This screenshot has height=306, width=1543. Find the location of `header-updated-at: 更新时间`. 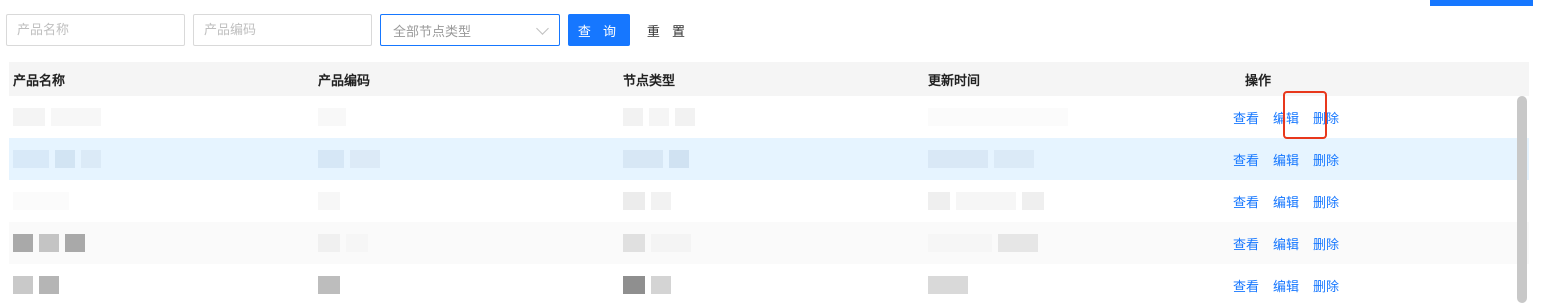

header-updated-at: 更新时间 is located at coordinates (954, 81).